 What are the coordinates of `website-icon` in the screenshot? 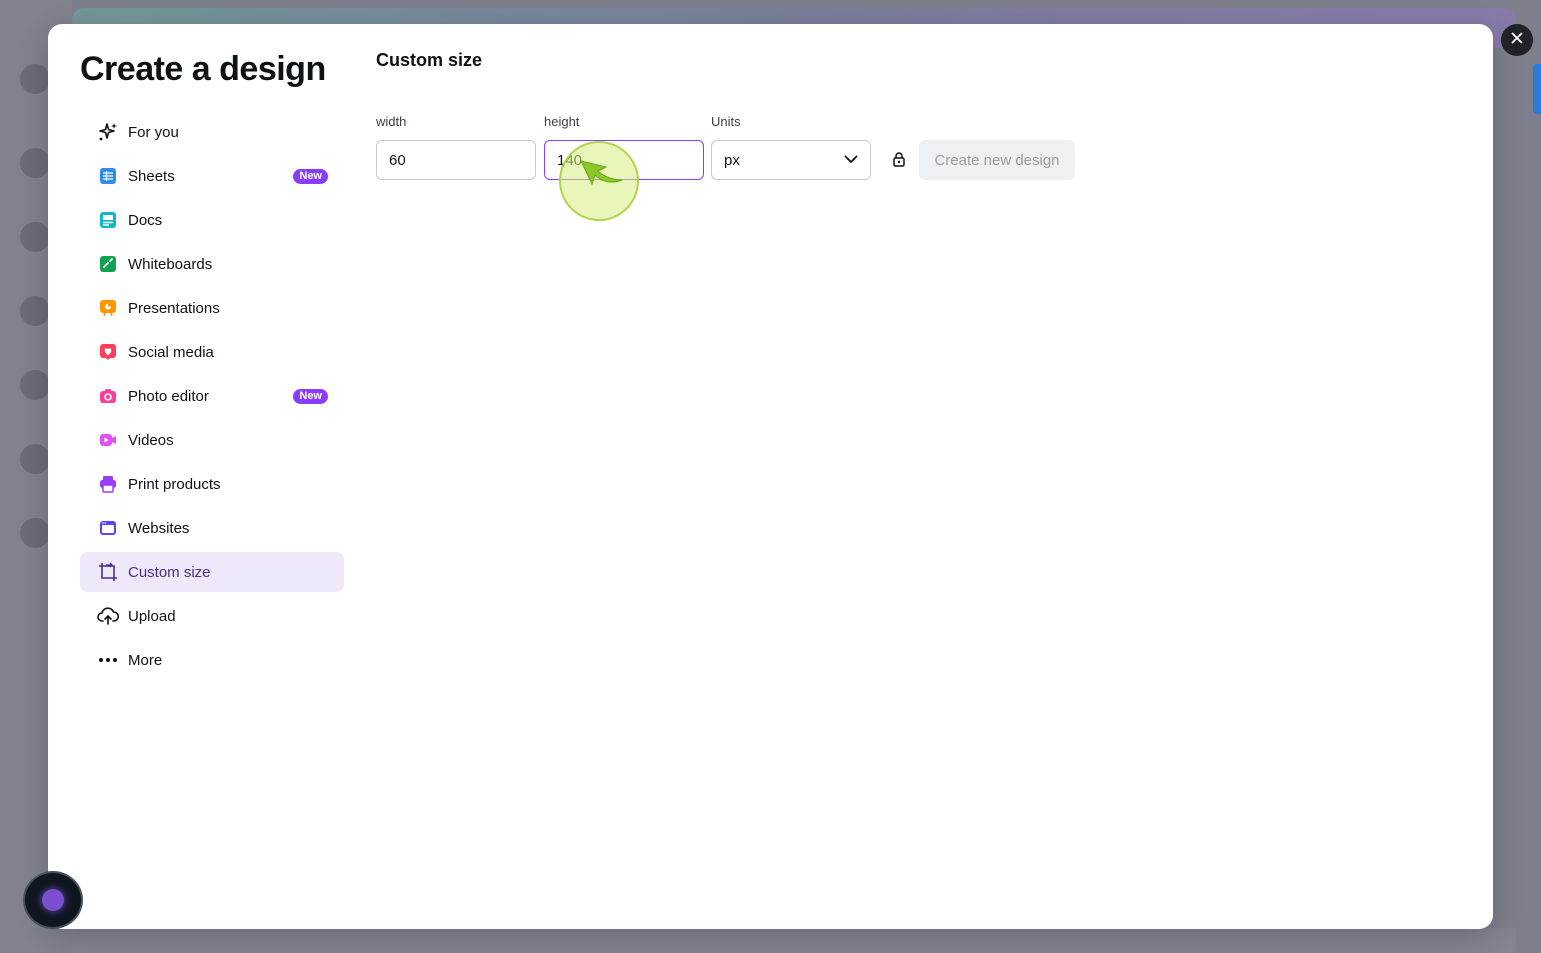 It's located at (108, 528).